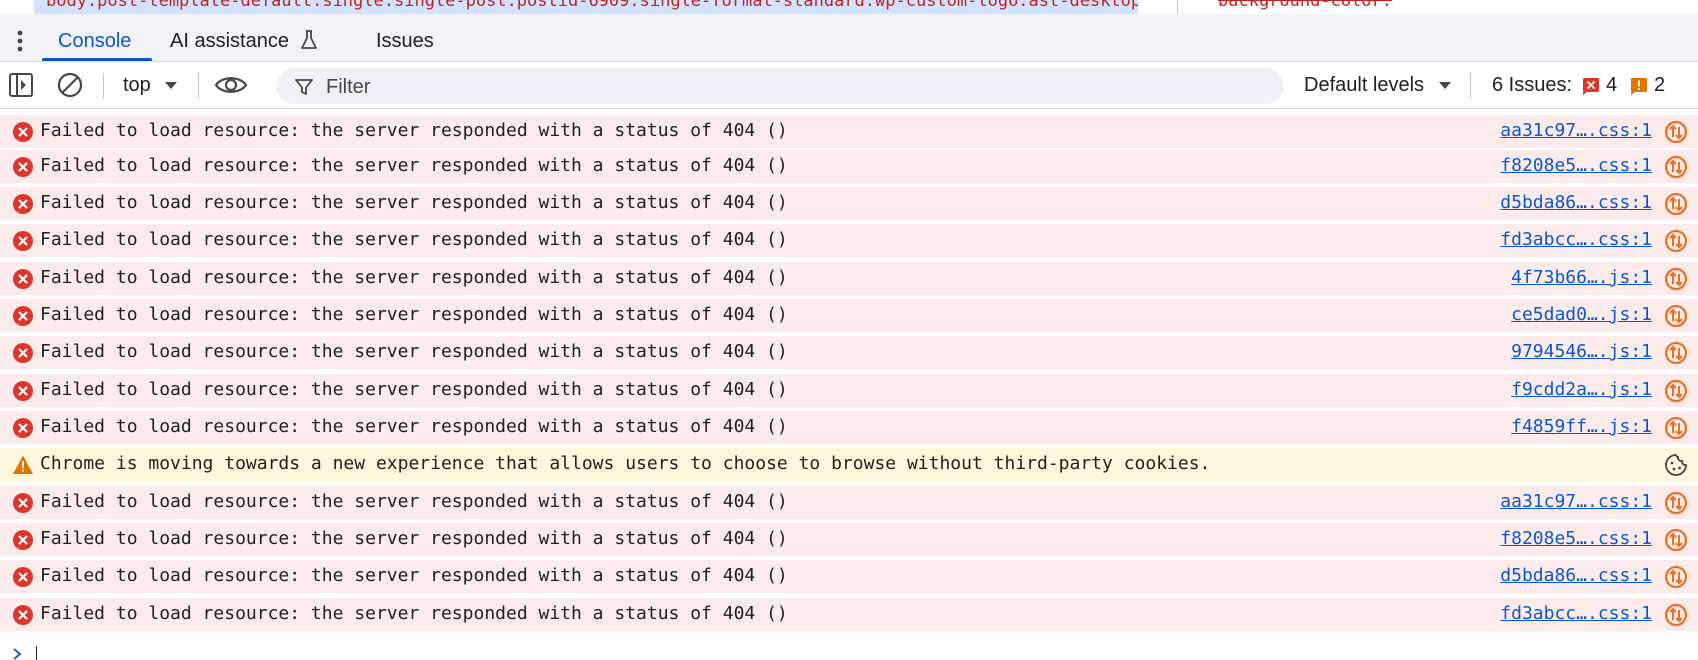 The width and height of the screenshot is (1698, 660). What do you see at coordinates (1660, 85) in the screenshot?
I see `issues-warning-count: 2` at bounding box center [1660, 85].